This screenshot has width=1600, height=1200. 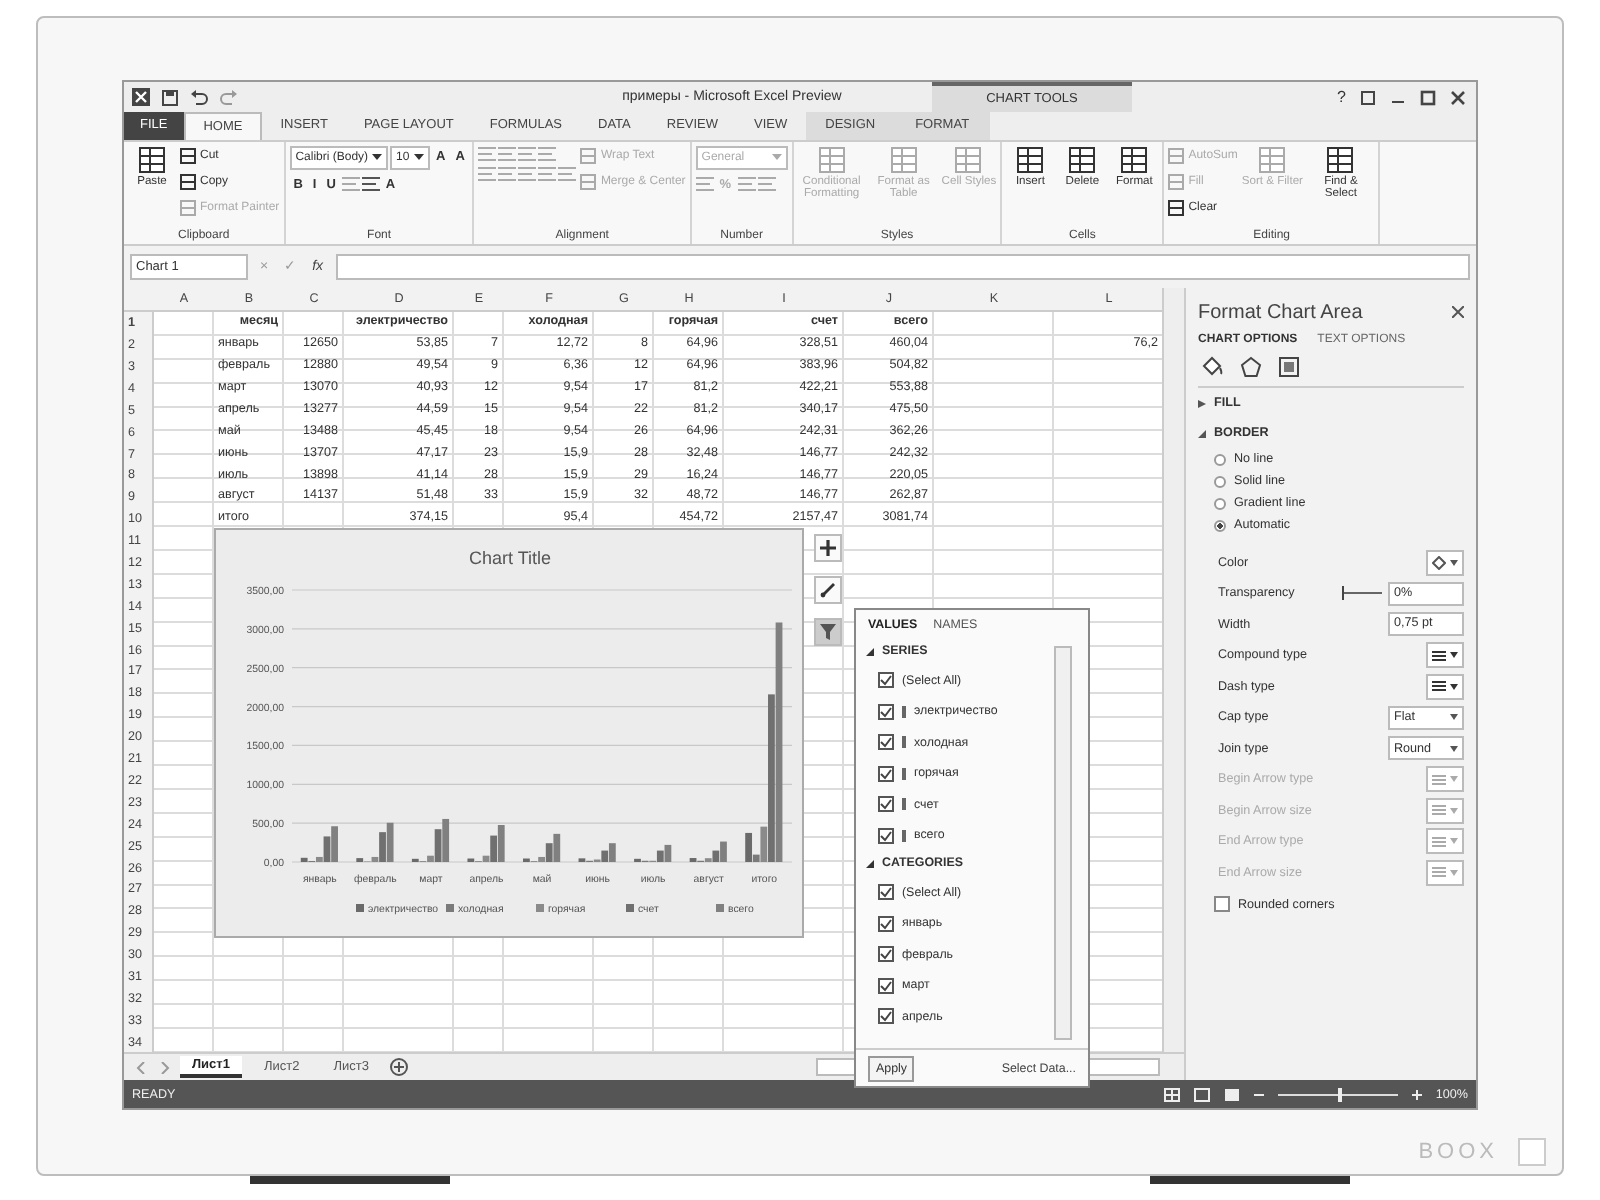 I want to click on zoom-in-icon, so click(x=1416, y=1094).